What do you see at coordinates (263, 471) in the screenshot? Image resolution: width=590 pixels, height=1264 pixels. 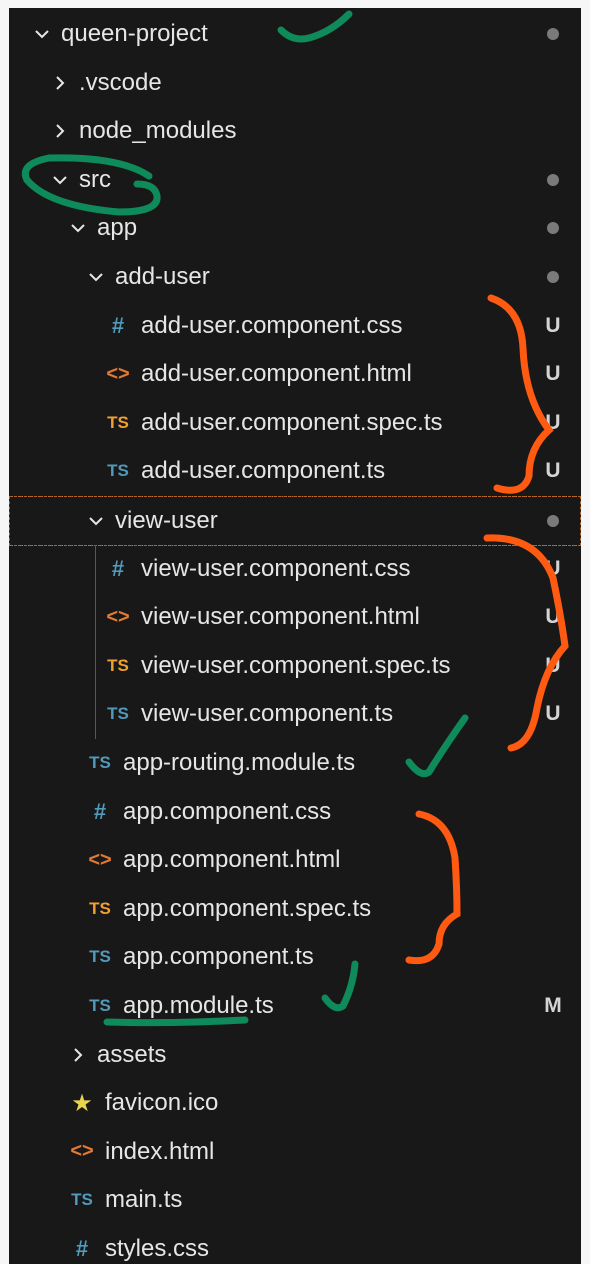 I see `tree-item-label: add-user.component.ts` at bounding box center [263, 471].